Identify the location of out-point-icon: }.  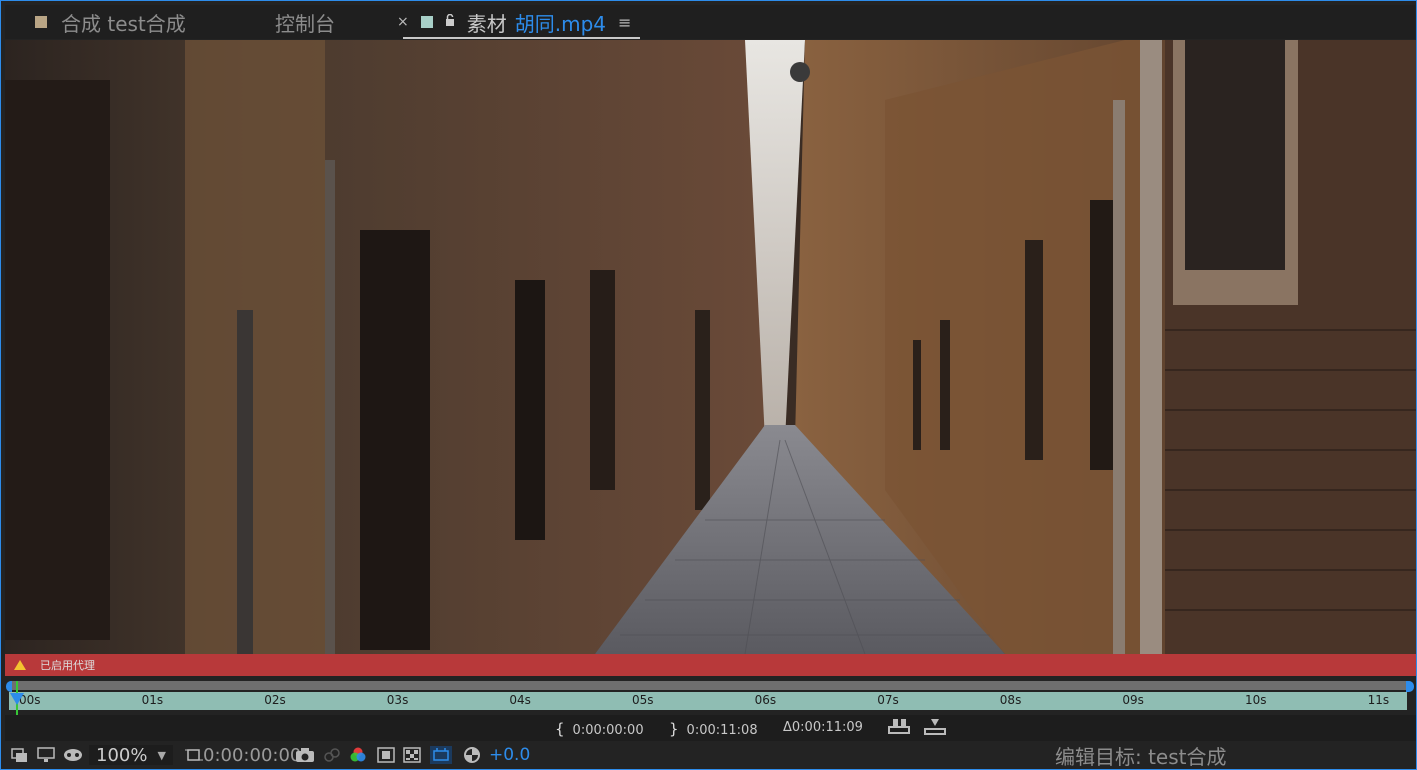
(674, 729).